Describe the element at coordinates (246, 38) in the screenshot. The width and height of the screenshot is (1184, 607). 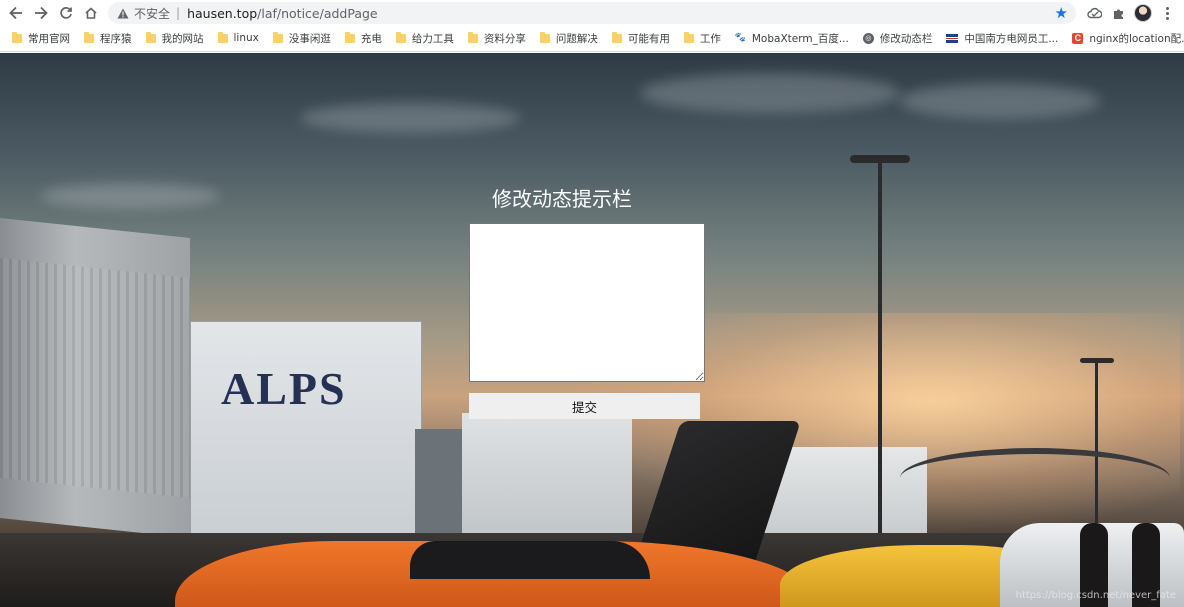
I see `bookmark-label: linux` at that location.